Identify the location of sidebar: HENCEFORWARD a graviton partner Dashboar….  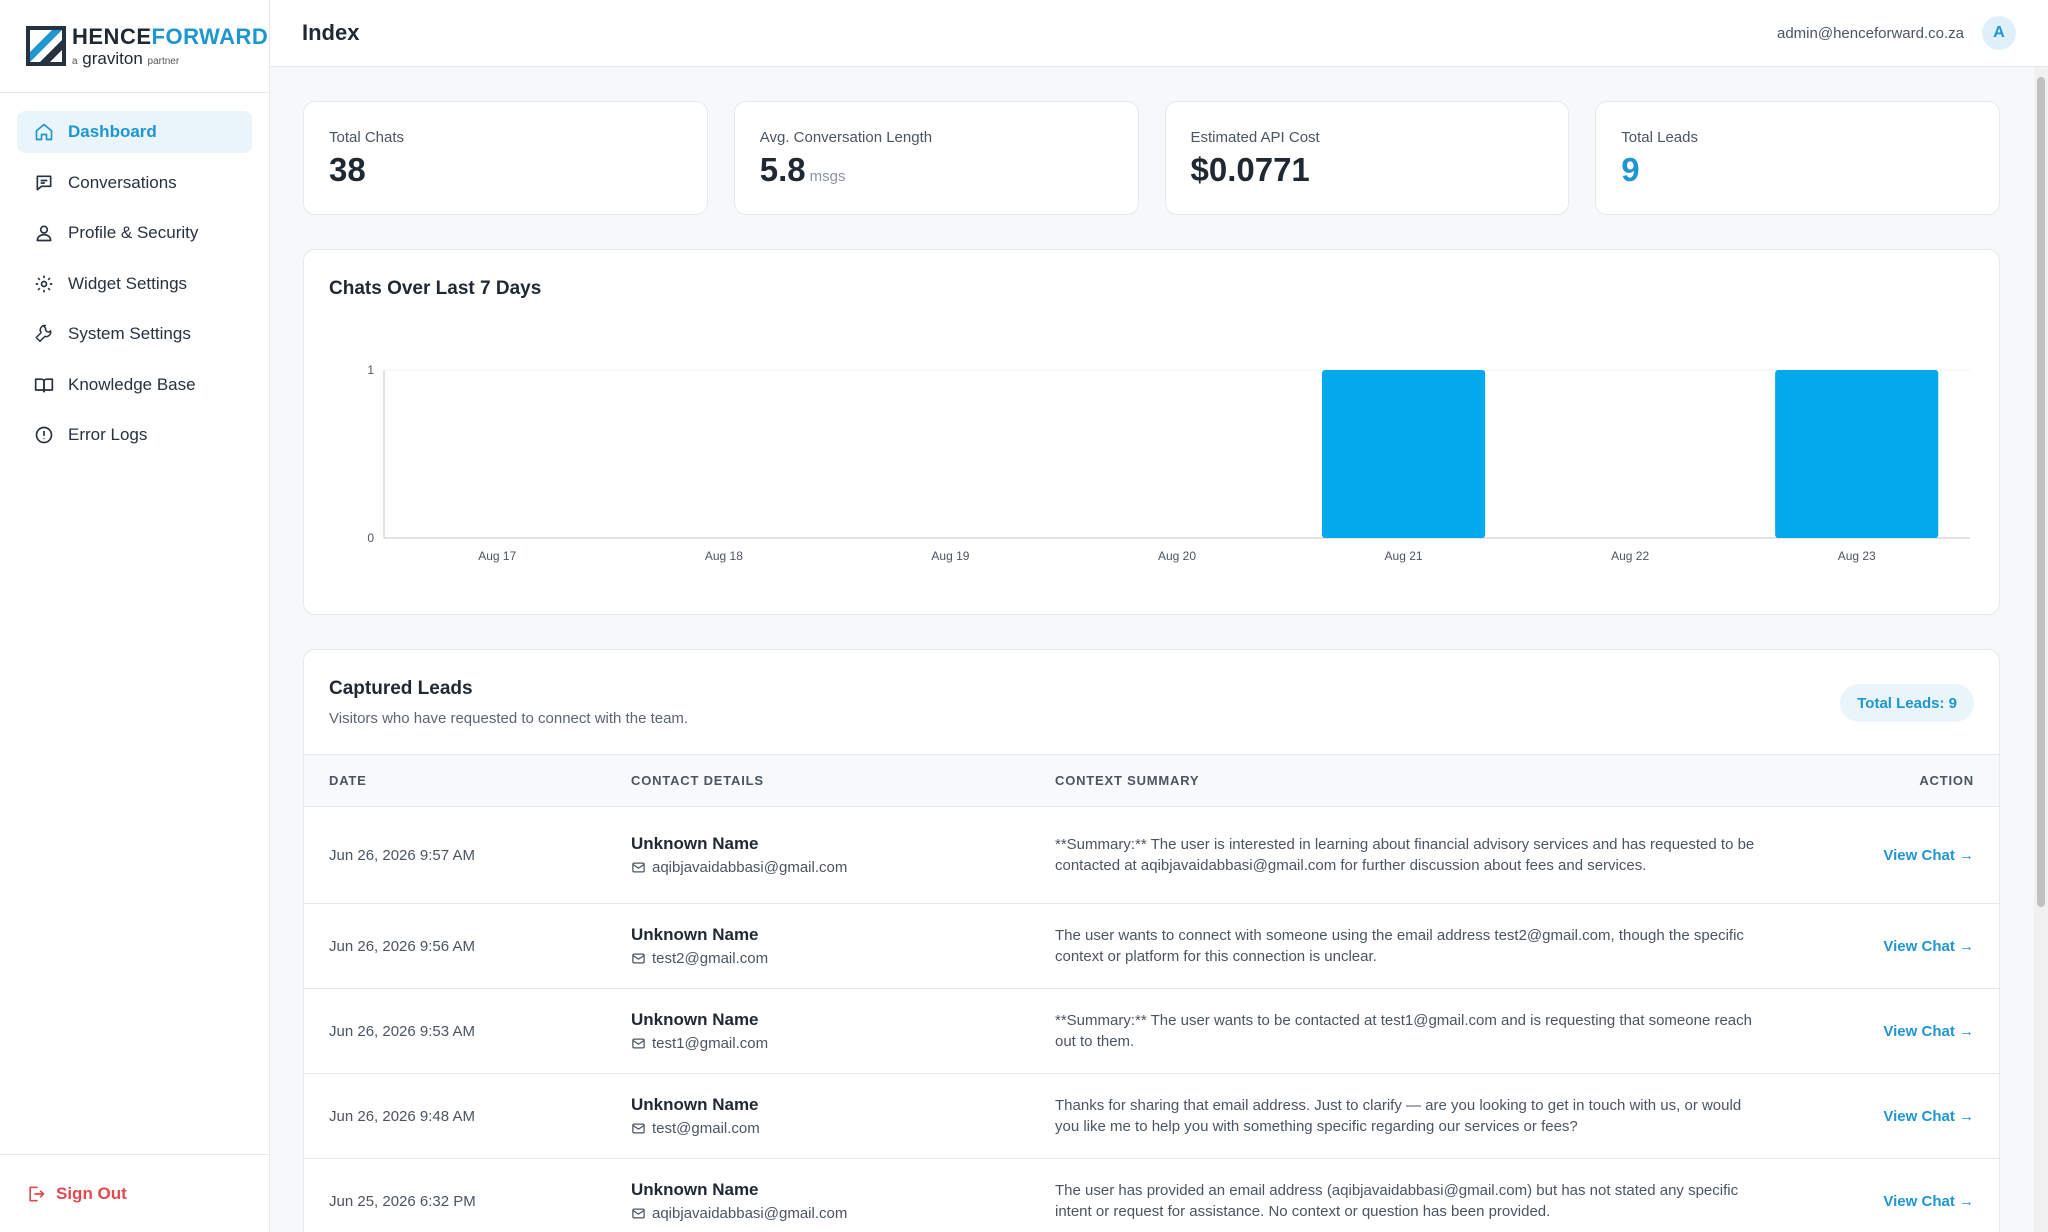
(135, 616).